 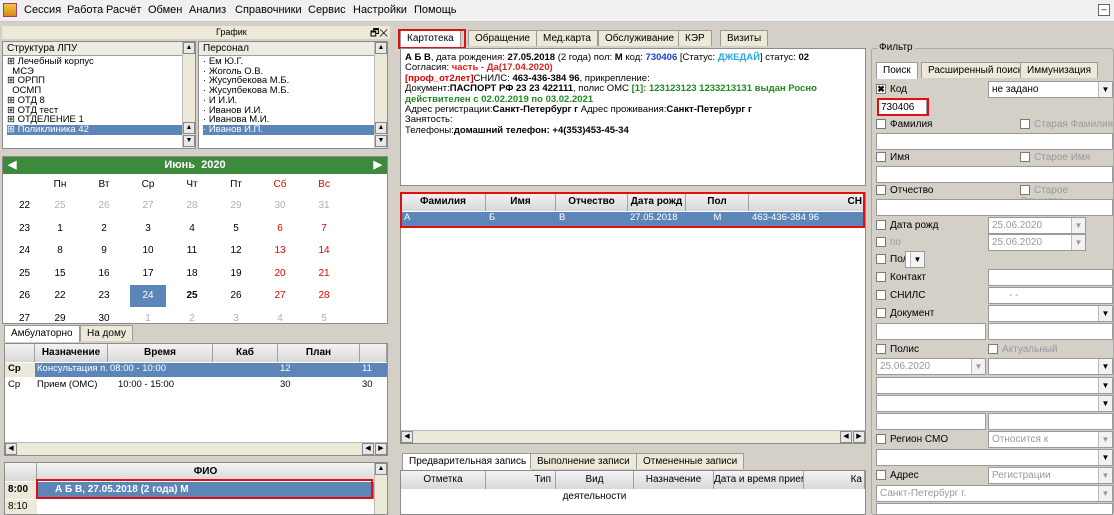 What do you see at coordinates (717, 202) in the screenshot?
I see `col-sex: Пол` at bounding box center [717, 202].